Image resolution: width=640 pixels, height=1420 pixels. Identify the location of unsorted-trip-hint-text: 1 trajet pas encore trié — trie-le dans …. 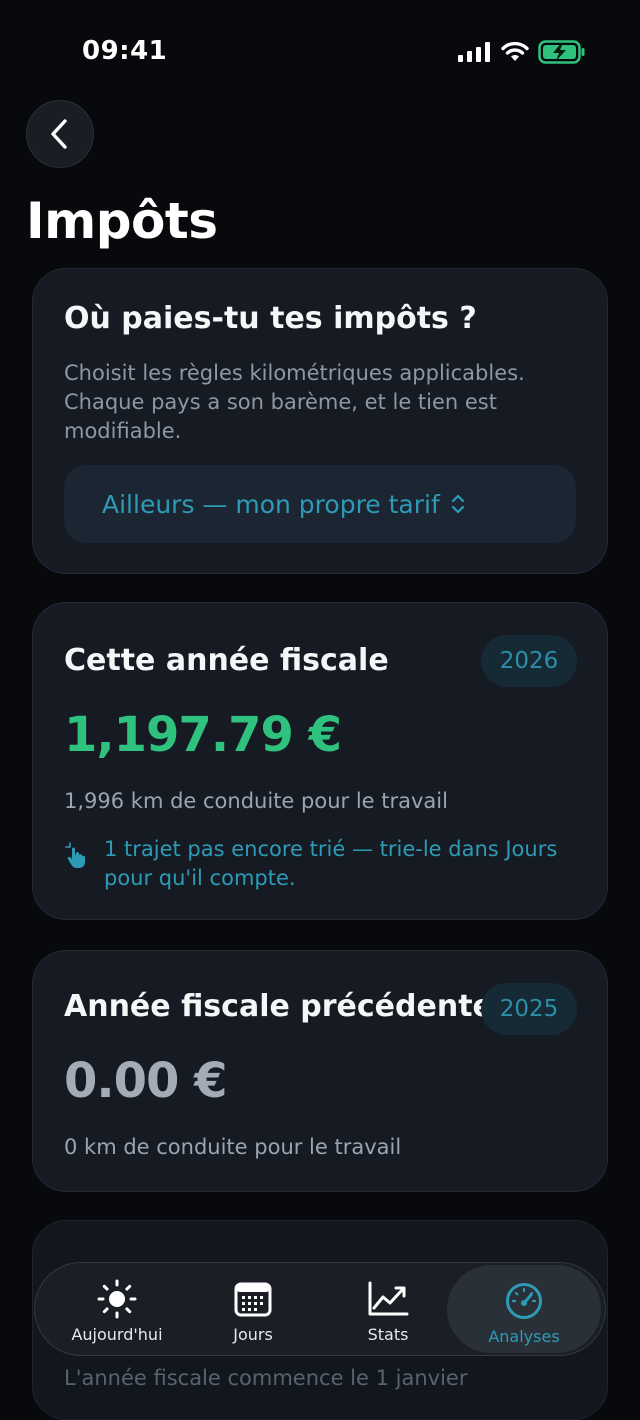
(331, 863).